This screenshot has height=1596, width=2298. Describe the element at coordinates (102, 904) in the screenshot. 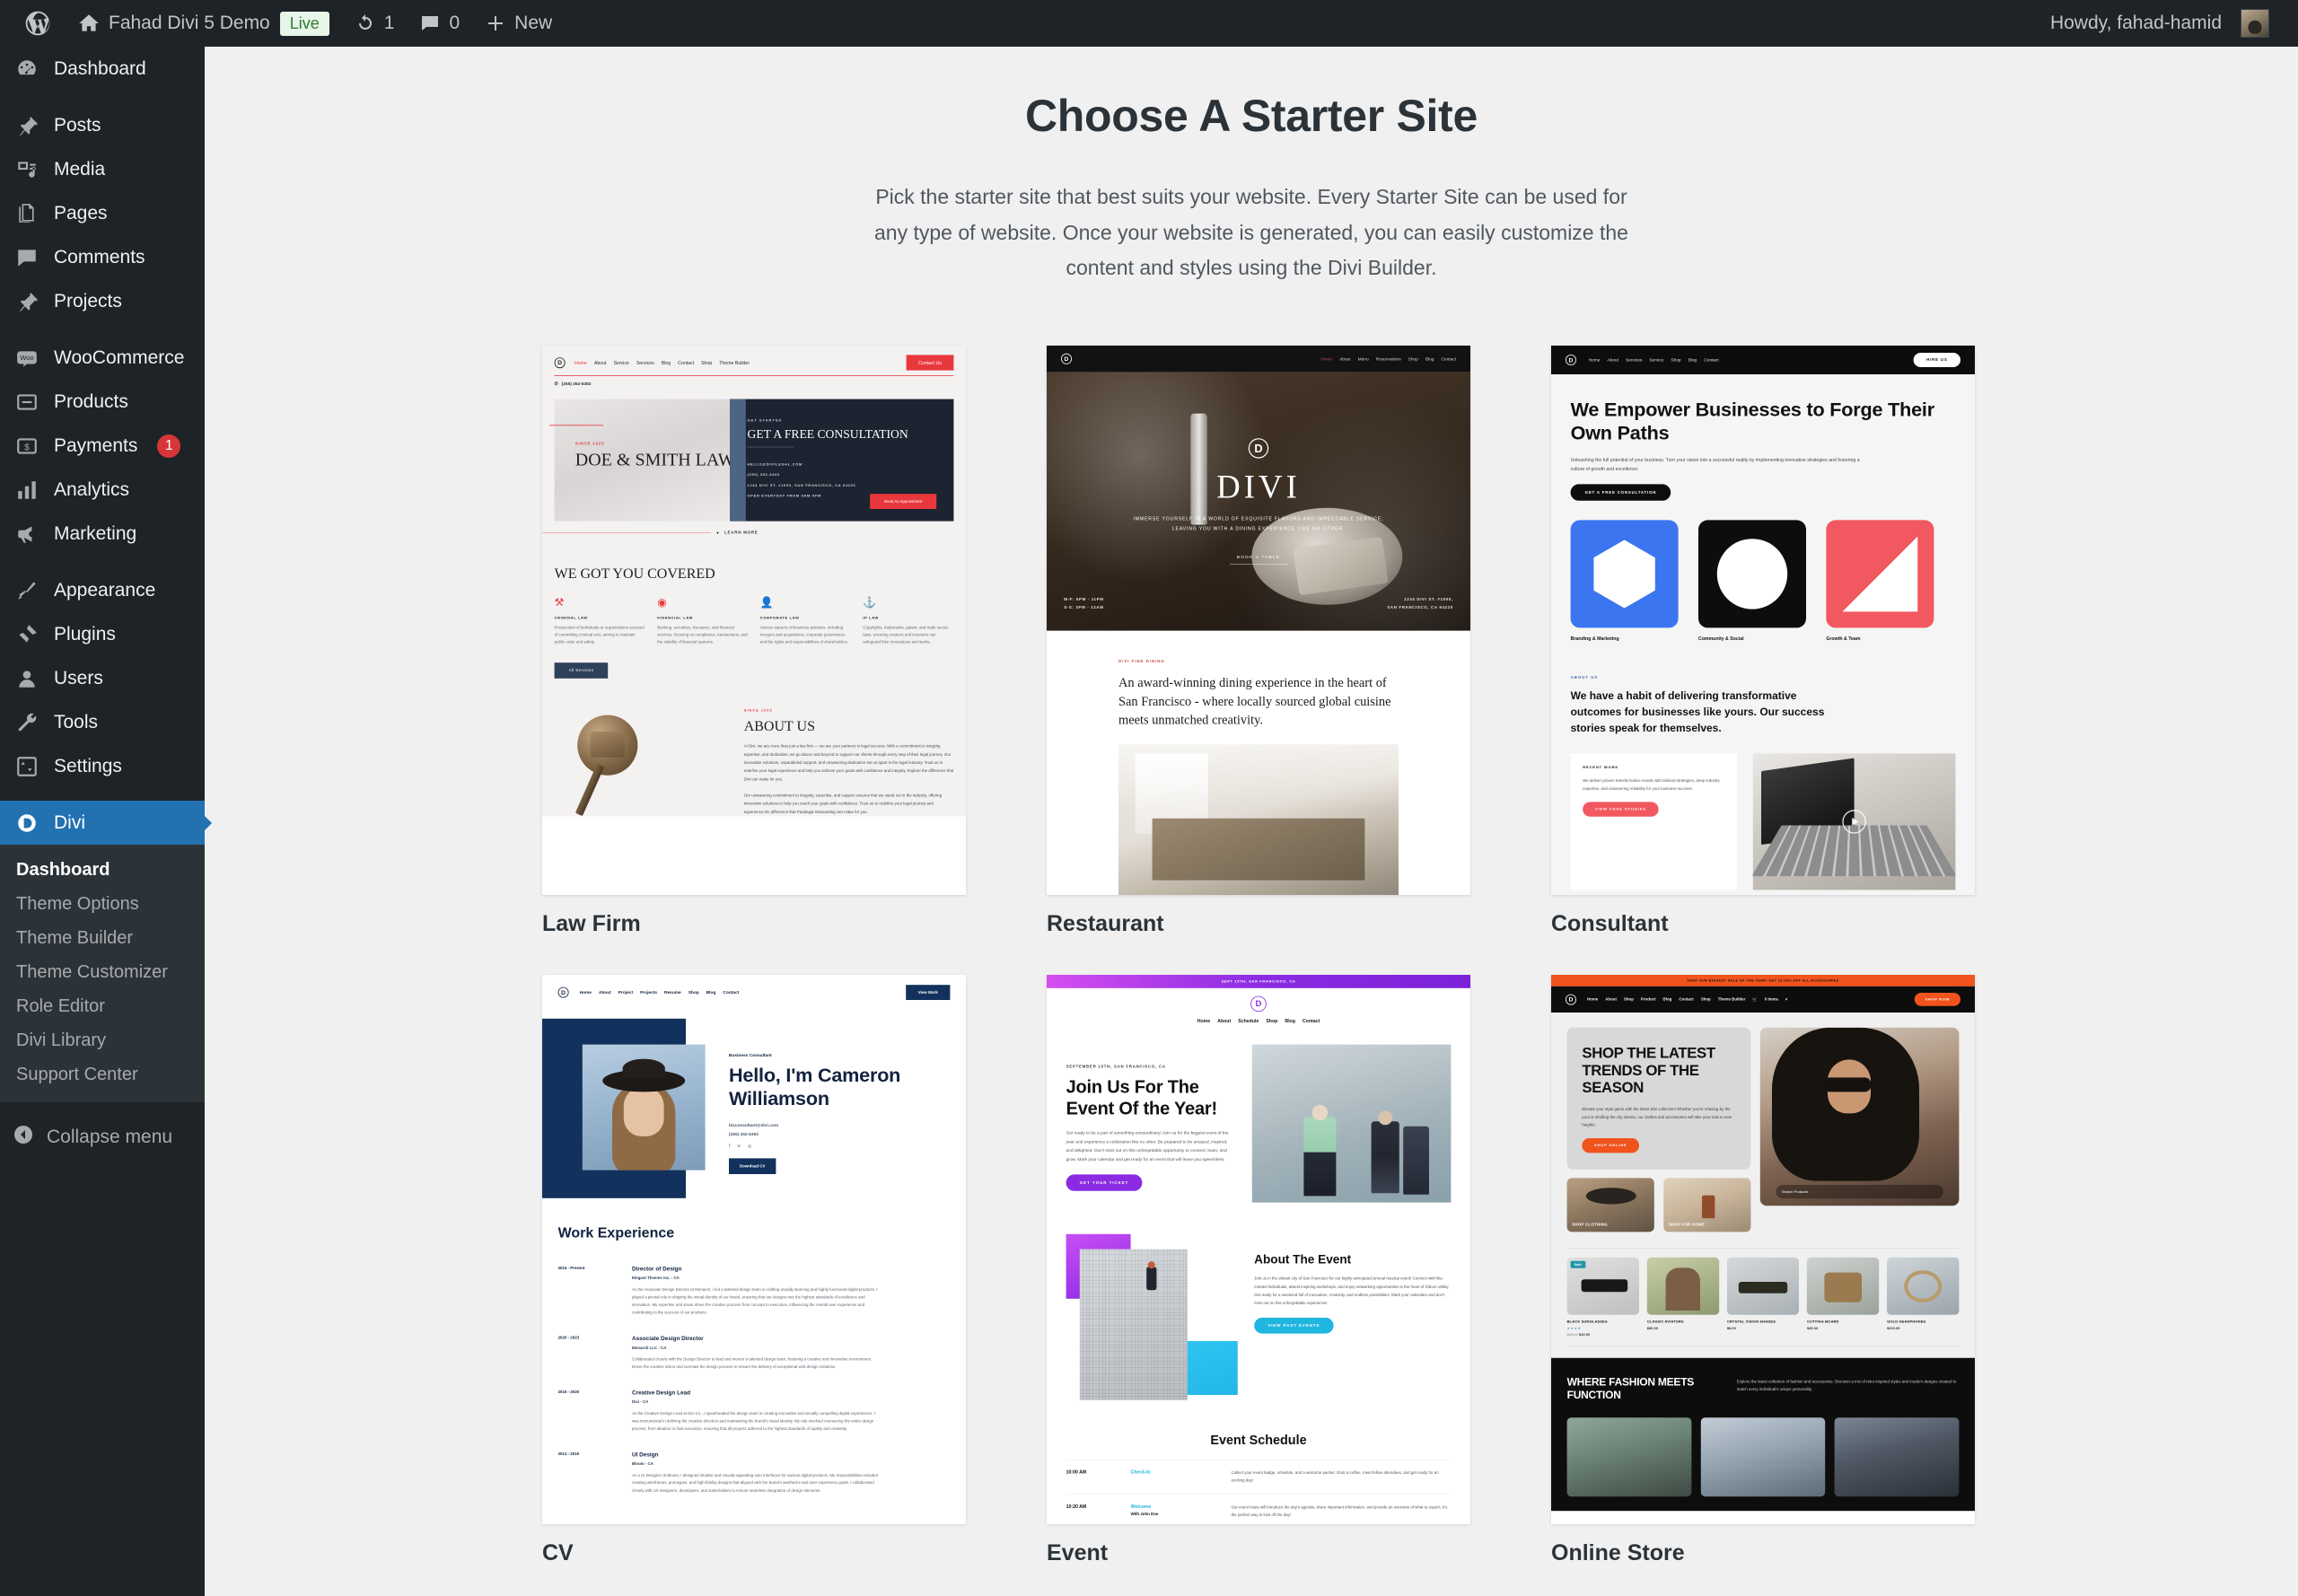

I see `submenu-item-theme-options: Theme Options` at that location.